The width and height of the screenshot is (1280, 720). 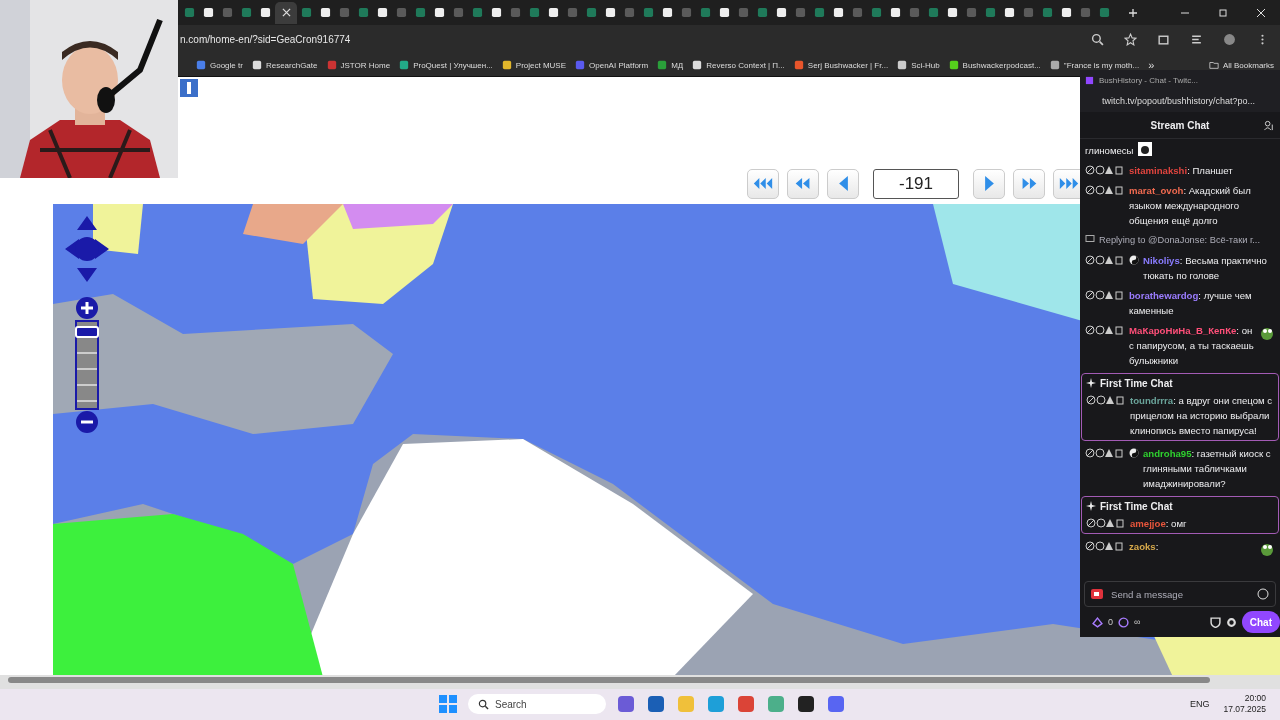 I want to click on chat-message: amejjoe: омг, so click(x=1159, y=524).